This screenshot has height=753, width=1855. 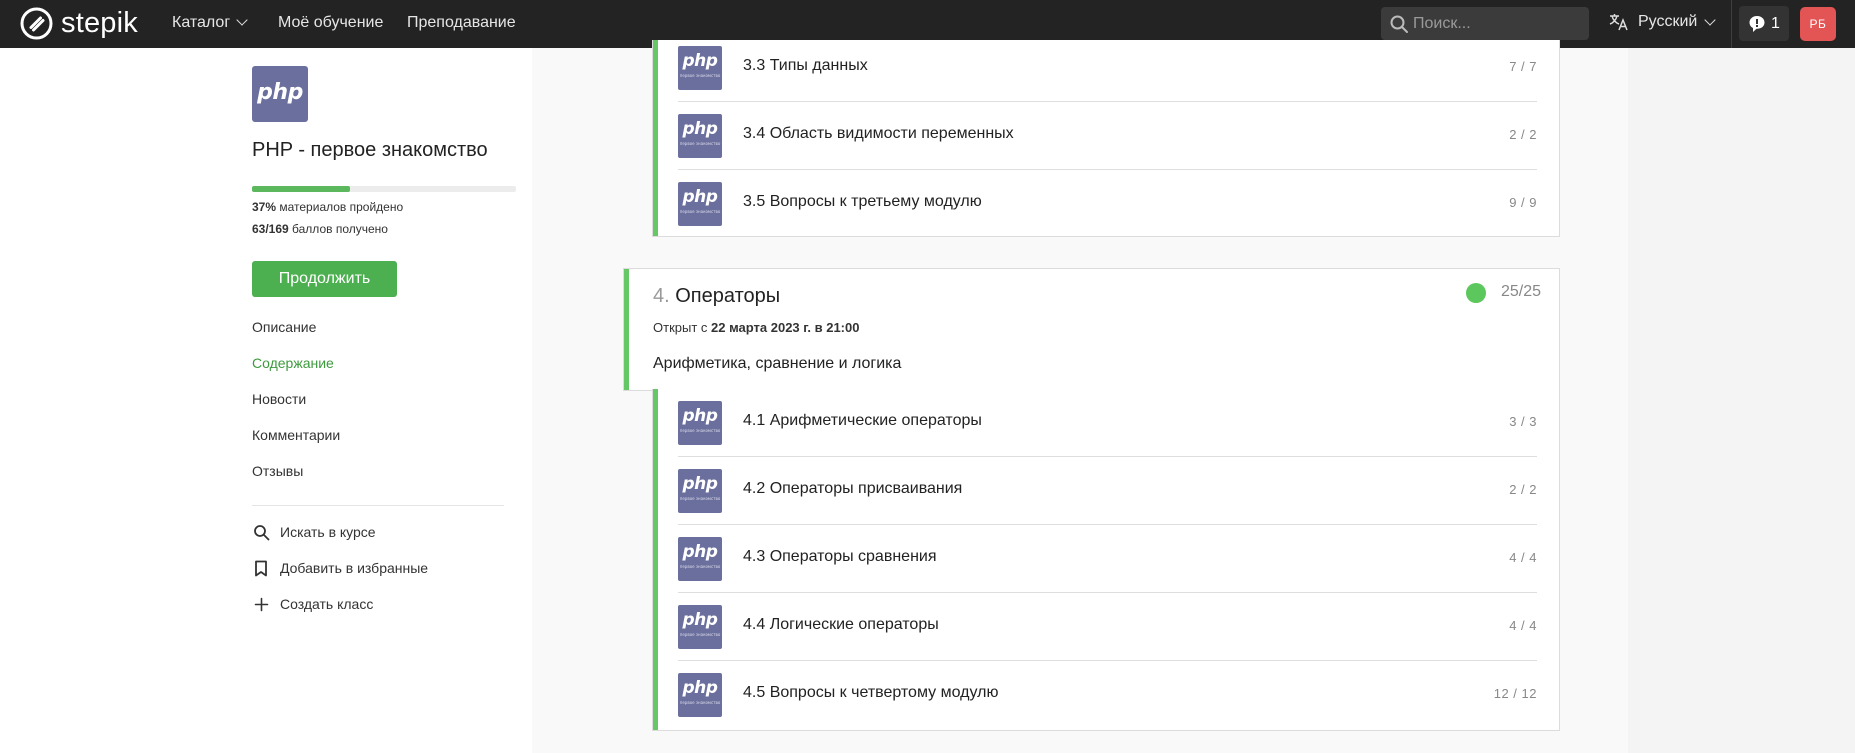 I want to click on stepik-logo: stepik, so click(x=79, y=23).